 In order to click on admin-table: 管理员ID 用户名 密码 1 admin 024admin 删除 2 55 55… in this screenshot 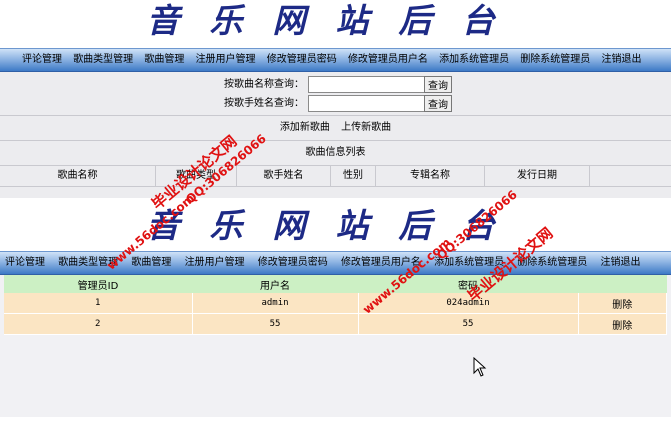, I will do `click(335, 305)`.